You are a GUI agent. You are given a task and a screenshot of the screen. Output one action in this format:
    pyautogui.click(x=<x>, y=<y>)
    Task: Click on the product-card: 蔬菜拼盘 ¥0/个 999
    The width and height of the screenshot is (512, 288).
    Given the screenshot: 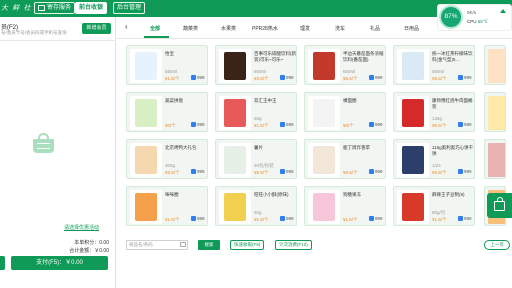 What is the action you would take?
    pyautogui.click(x=167, y=112)
    